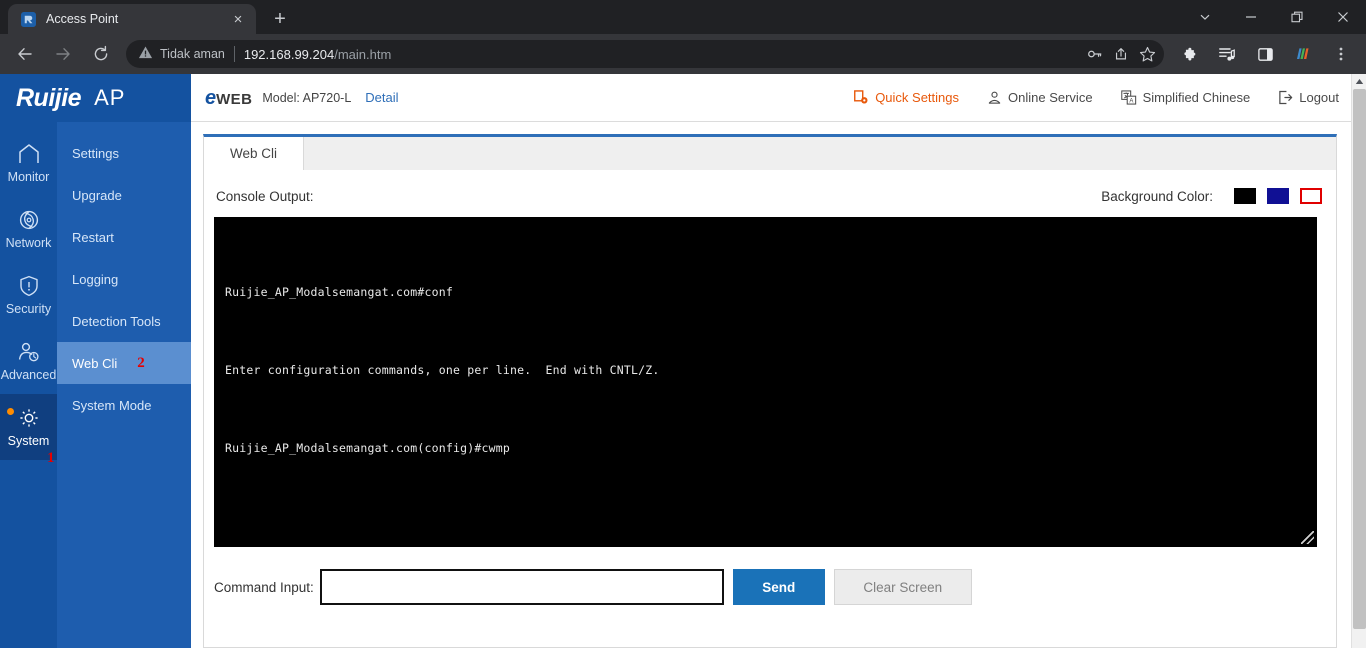  What do you see at coordinates (28, 220) in the screenshot?
I see `network-globe-icon` at bounding box center [28, 220].